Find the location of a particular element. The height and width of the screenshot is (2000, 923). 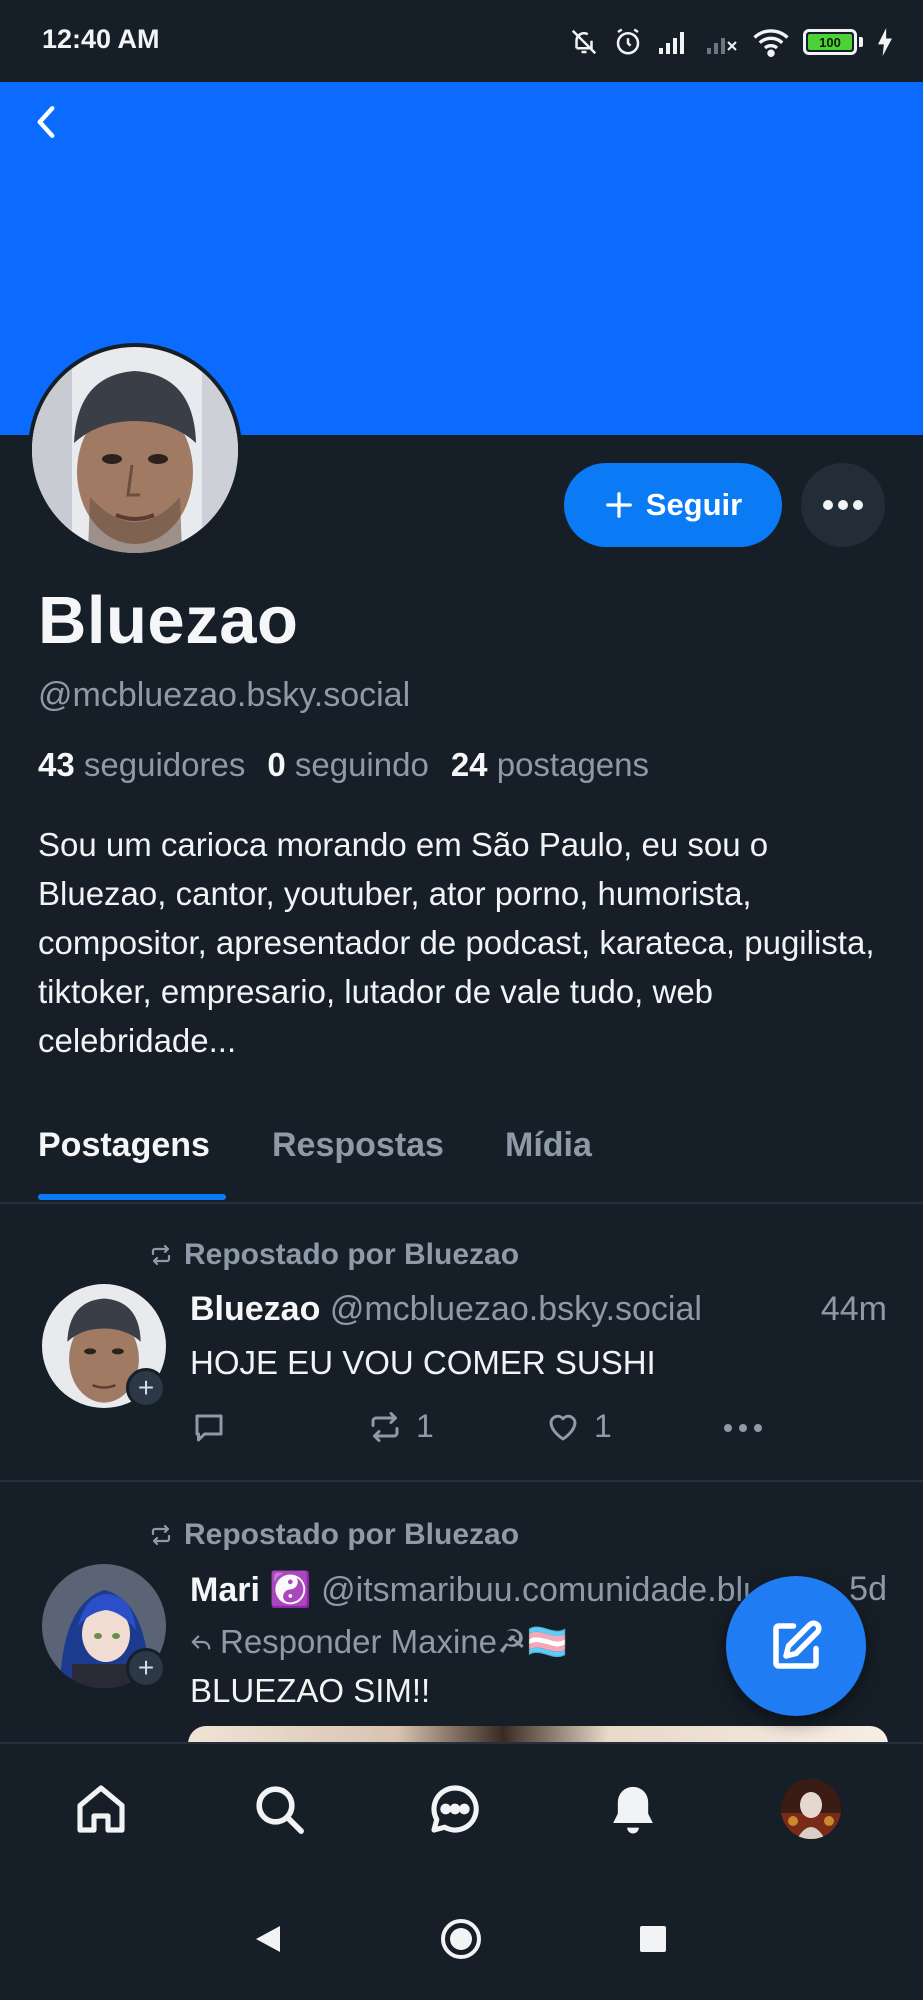

reply-button is located at coordinates (209, 1428).